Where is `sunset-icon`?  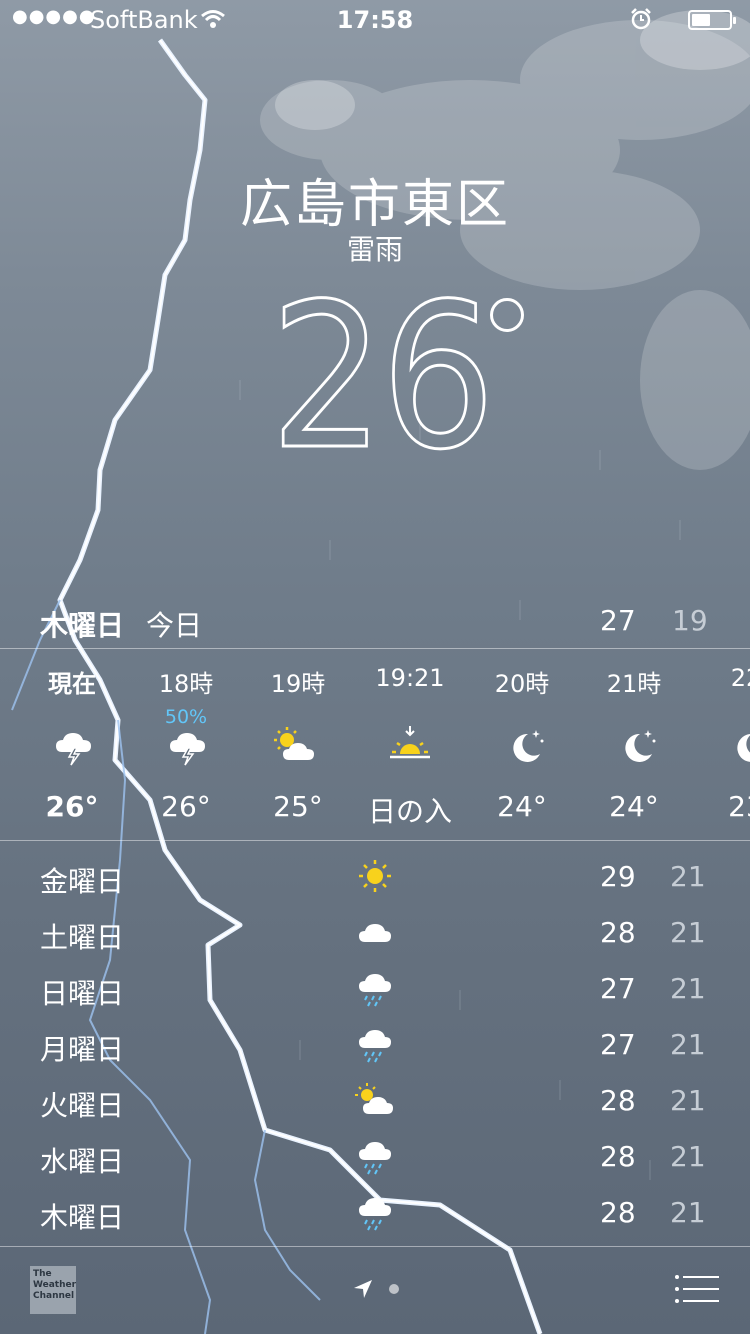 sunset-icon is located at coordinates (410, 742).